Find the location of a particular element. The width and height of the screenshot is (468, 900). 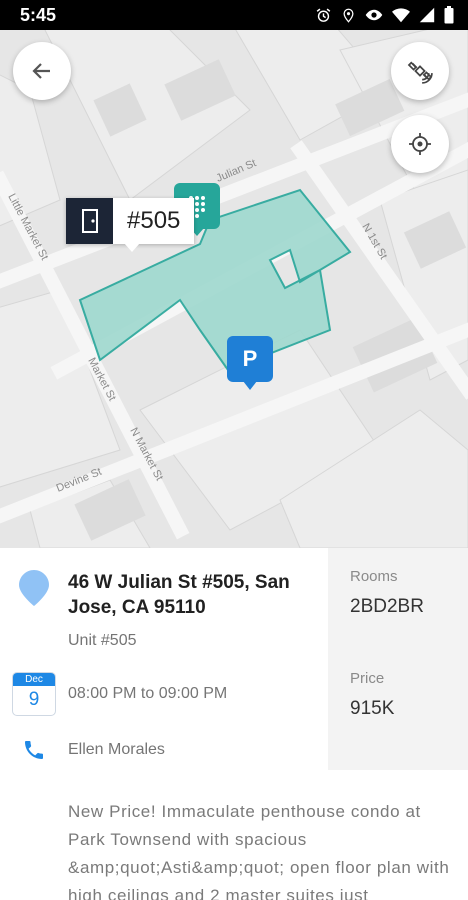

satellite-icon is located at coordinates (420, 72).